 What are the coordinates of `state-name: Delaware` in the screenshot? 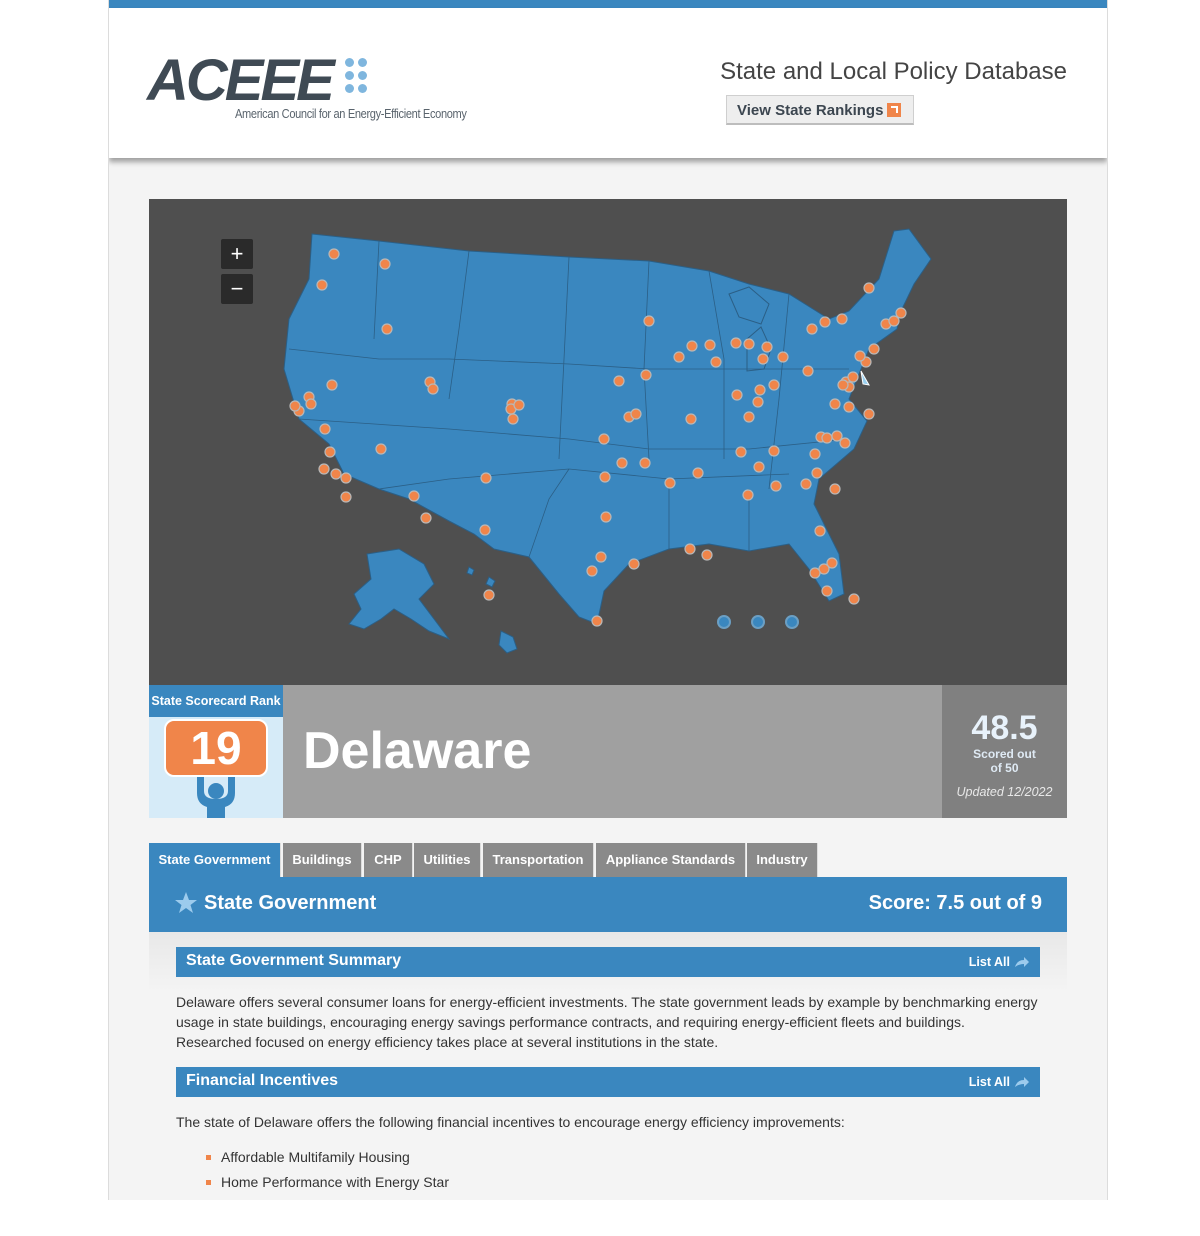 It's located at (417, 751).